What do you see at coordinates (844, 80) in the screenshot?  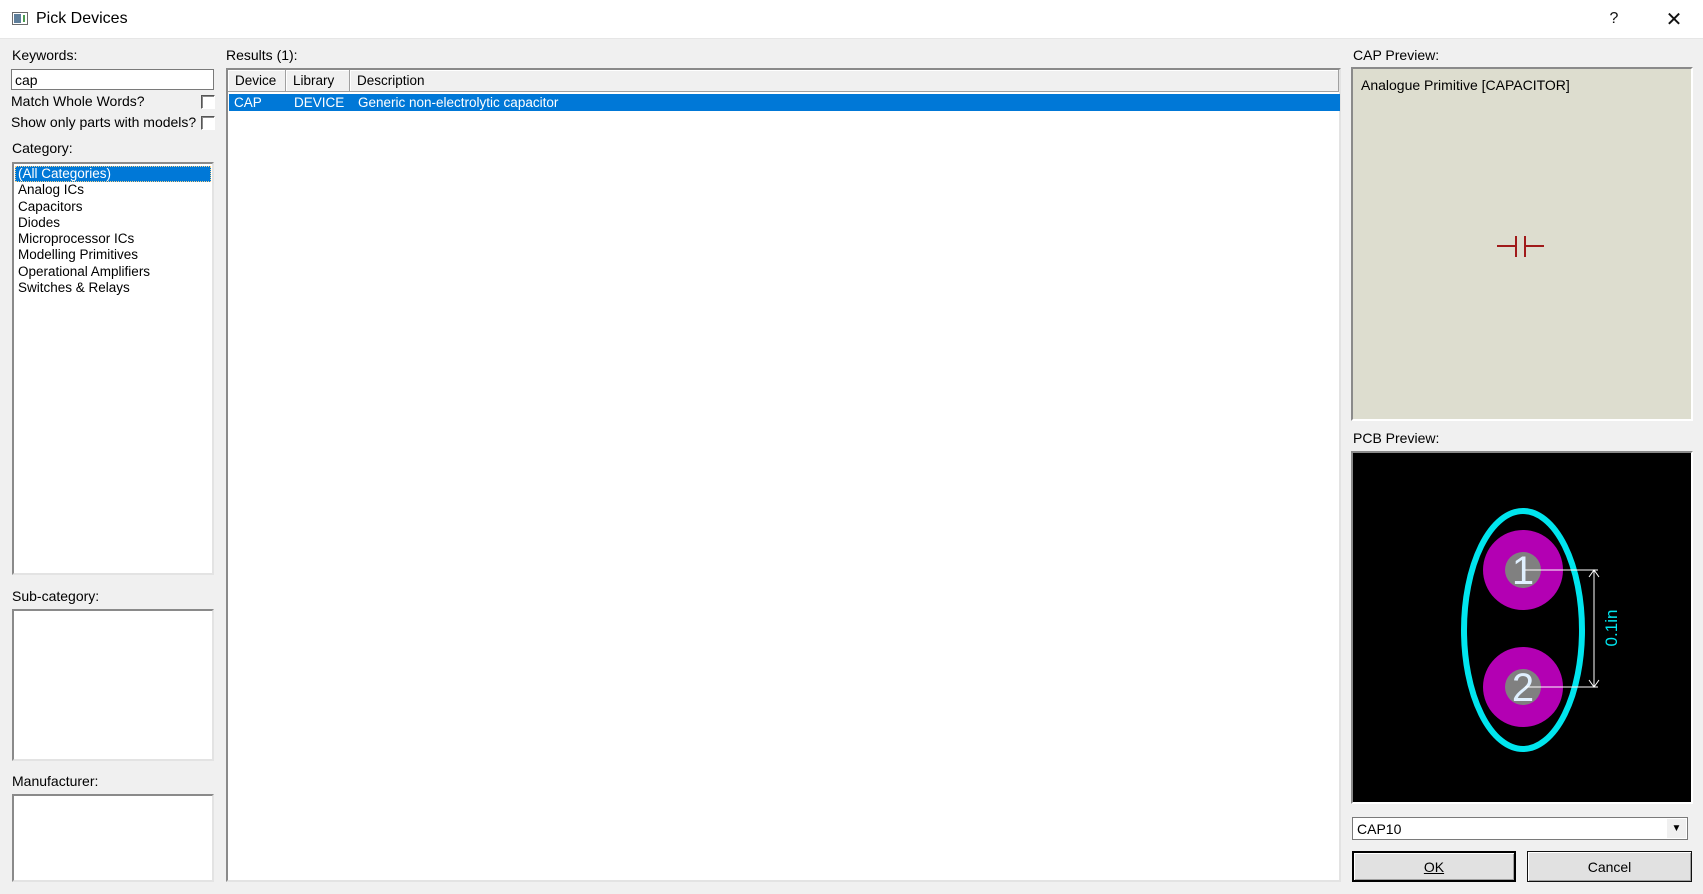 I see `column-header-description: Description` at bounding box center [844, 80].